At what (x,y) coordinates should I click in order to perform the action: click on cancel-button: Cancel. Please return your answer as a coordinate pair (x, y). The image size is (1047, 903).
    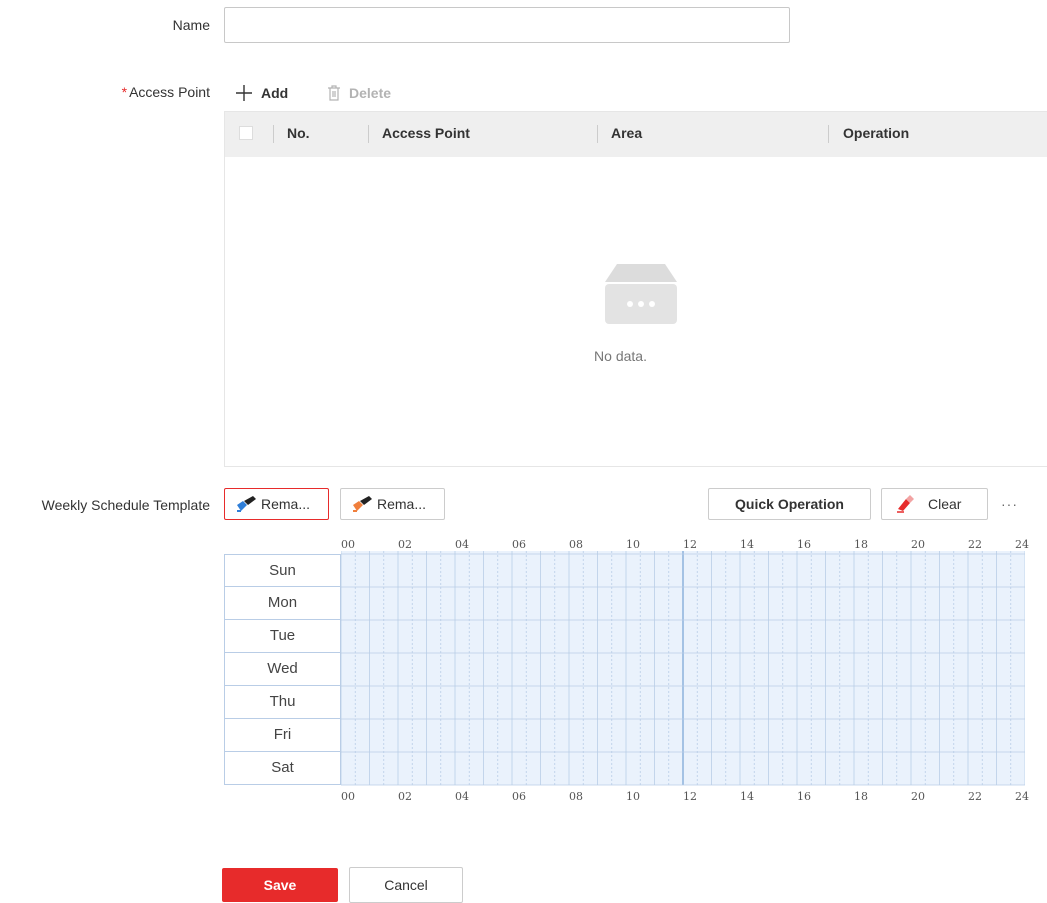
    Looking at the image, I should click on (406, 885).